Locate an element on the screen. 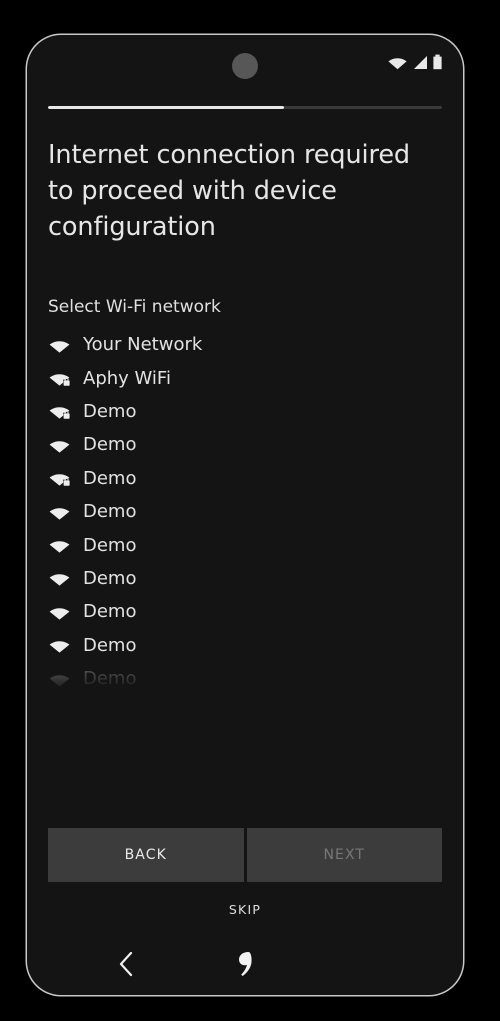 The height and width of the screenshot is (1021, 500). status-bar is located at coordinates (245, 66).